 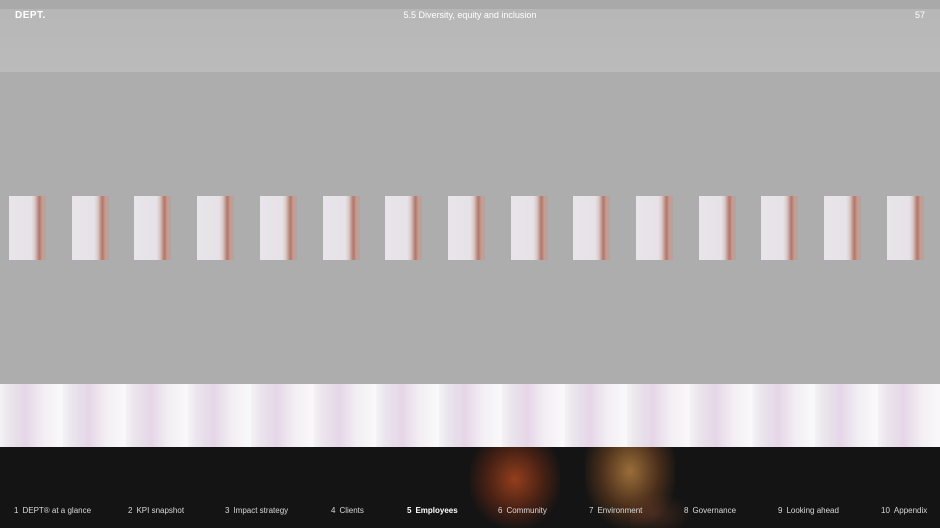 I want to click on tile-row, so click(x=474, y=228).